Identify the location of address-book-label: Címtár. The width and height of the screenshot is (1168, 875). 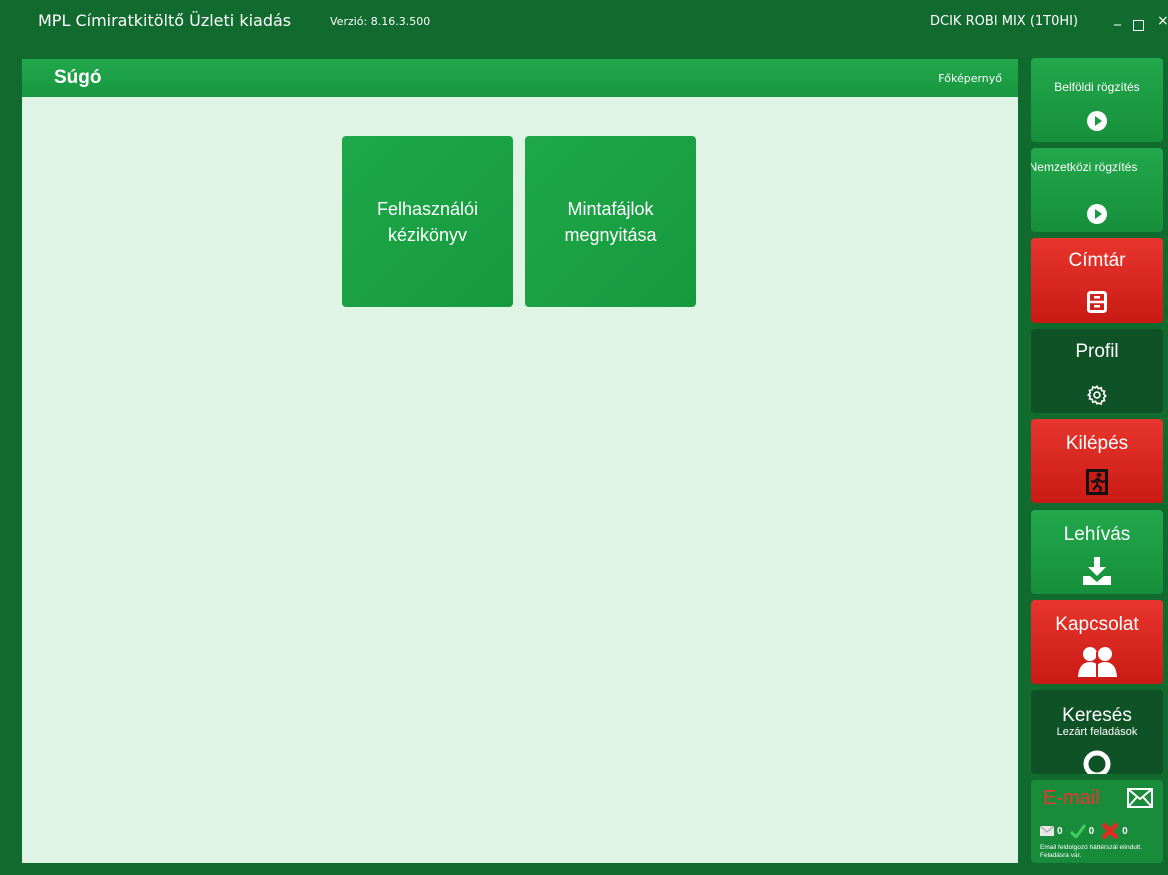
(1097, 260).